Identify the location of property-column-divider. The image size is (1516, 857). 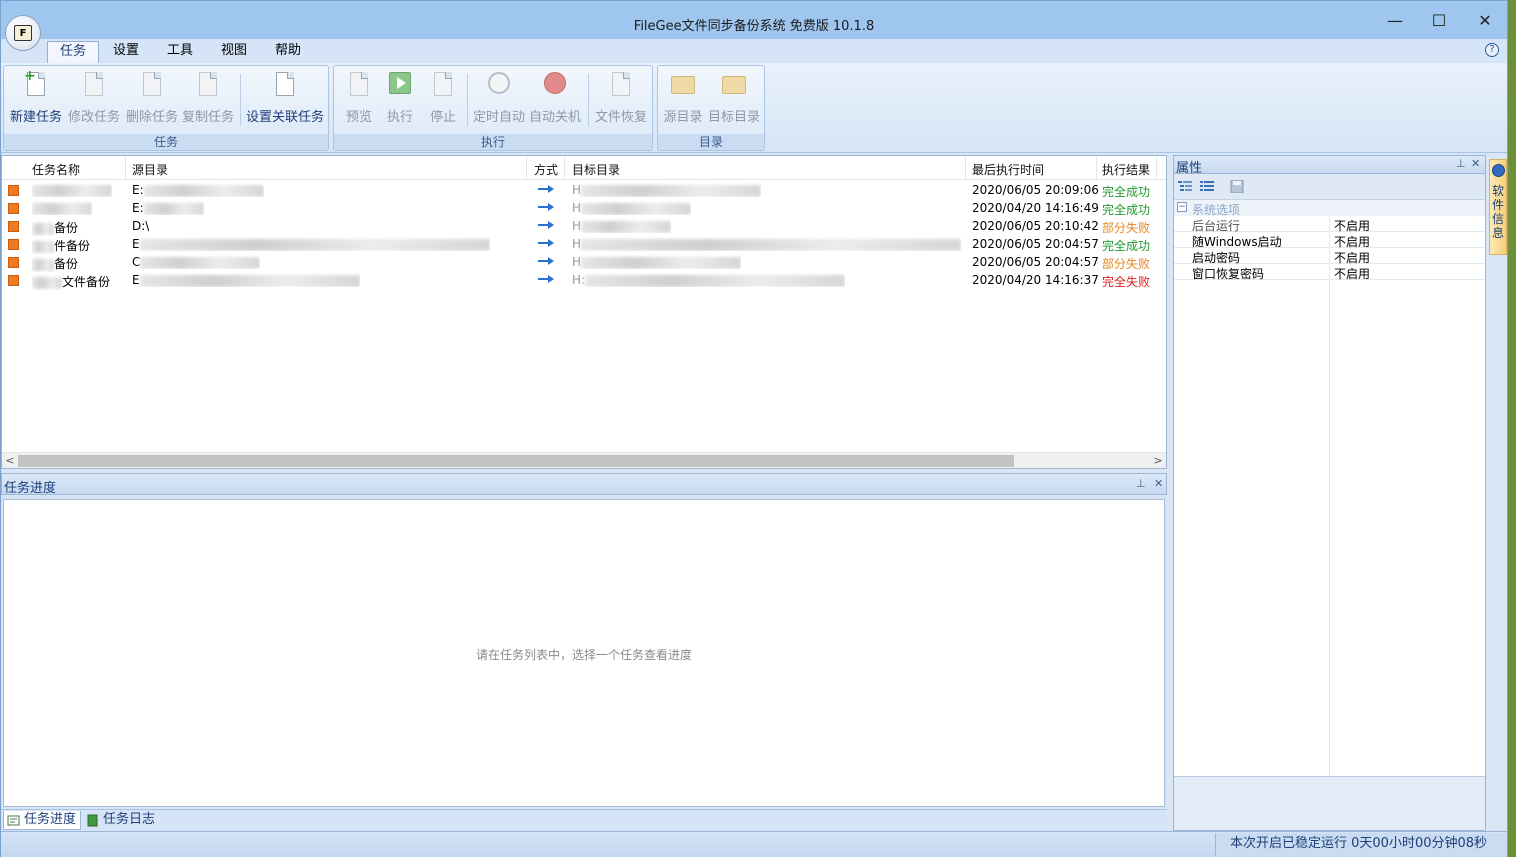
(1329, 496).